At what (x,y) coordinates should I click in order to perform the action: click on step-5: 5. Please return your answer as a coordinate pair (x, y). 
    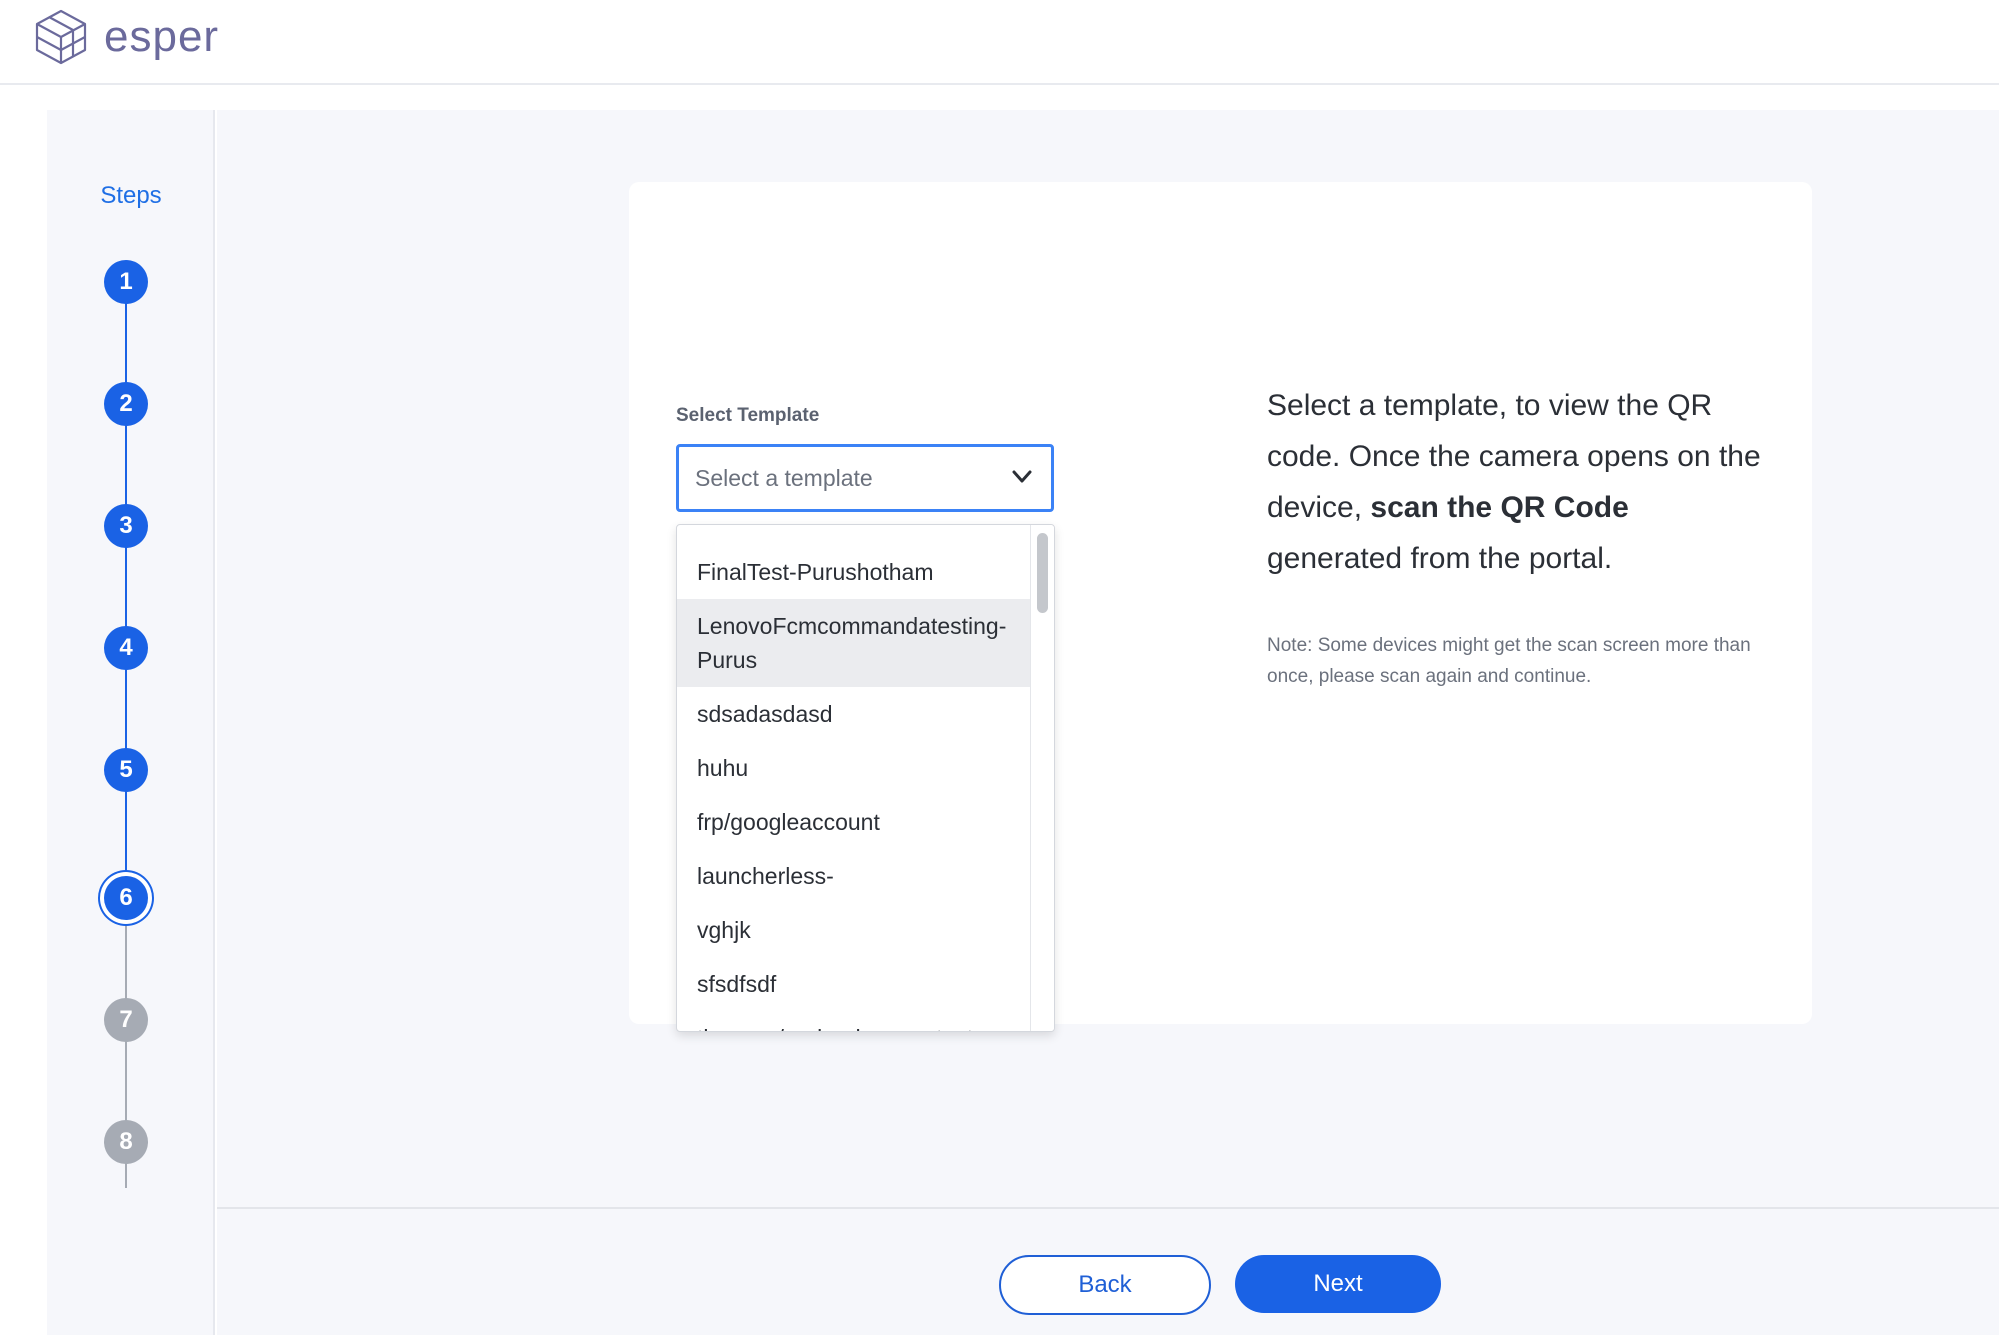
    Looking at the image, I should click on (126, 770).